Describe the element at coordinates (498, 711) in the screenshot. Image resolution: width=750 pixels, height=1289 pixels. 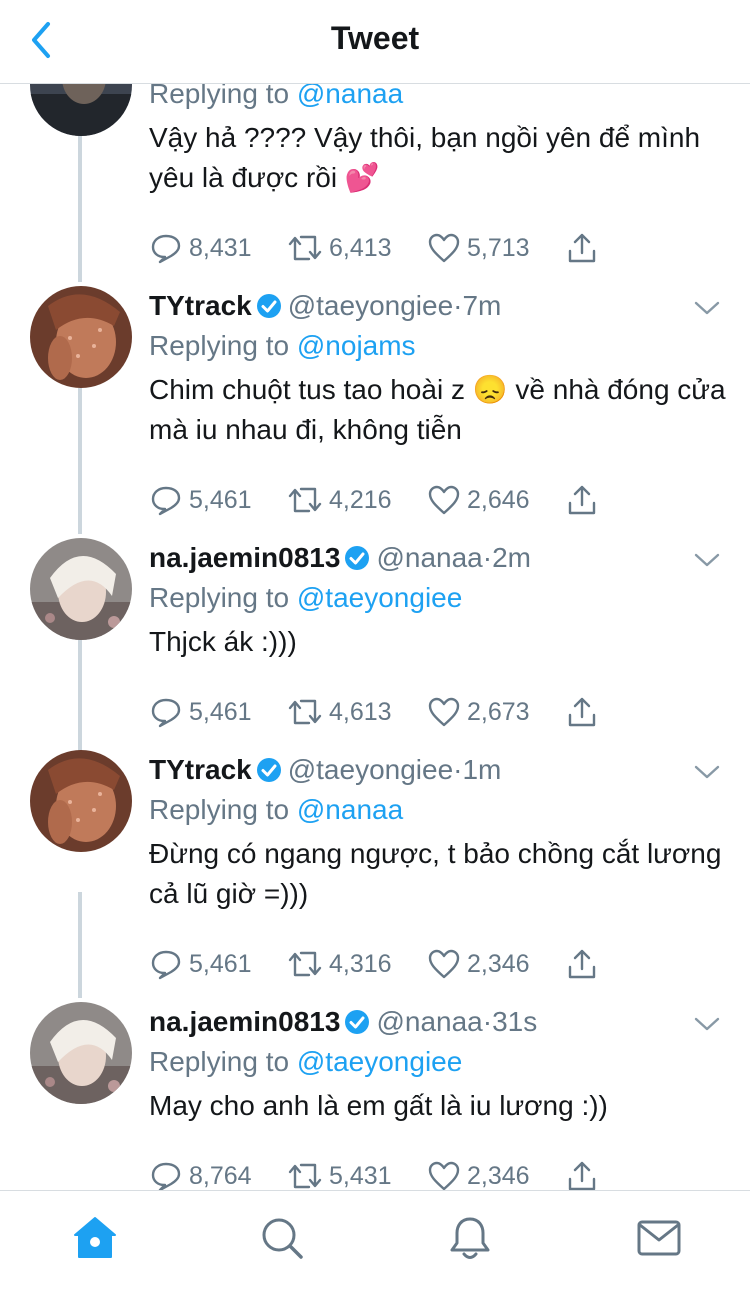
I see `like-count: 2,673` at that location.